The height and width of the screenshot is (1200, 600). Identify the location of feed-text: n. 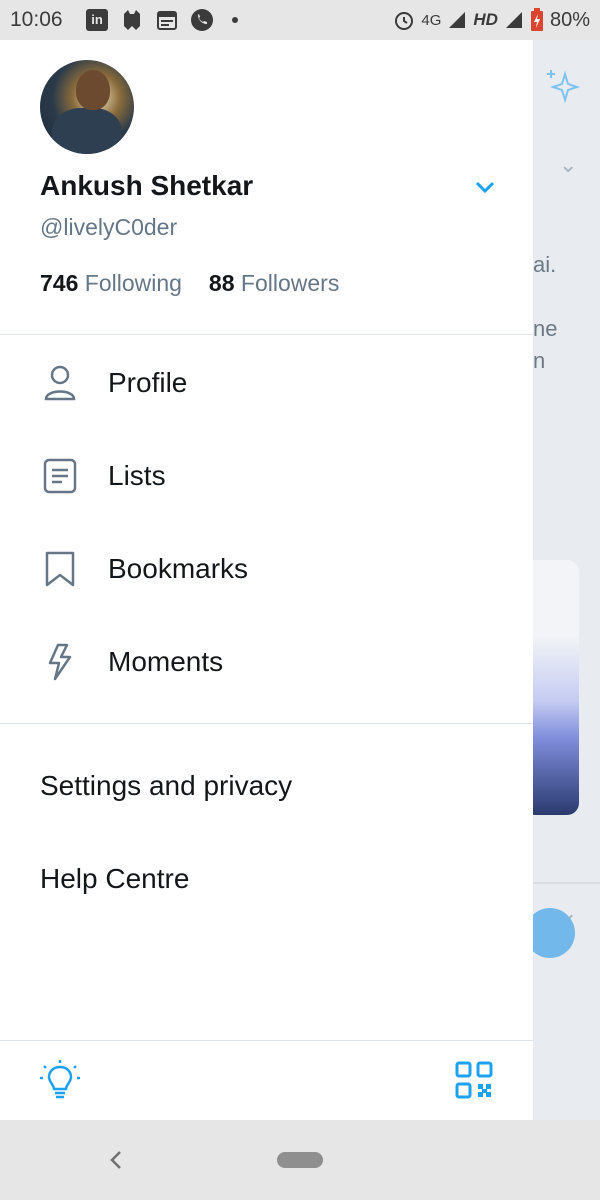
(539, 360).